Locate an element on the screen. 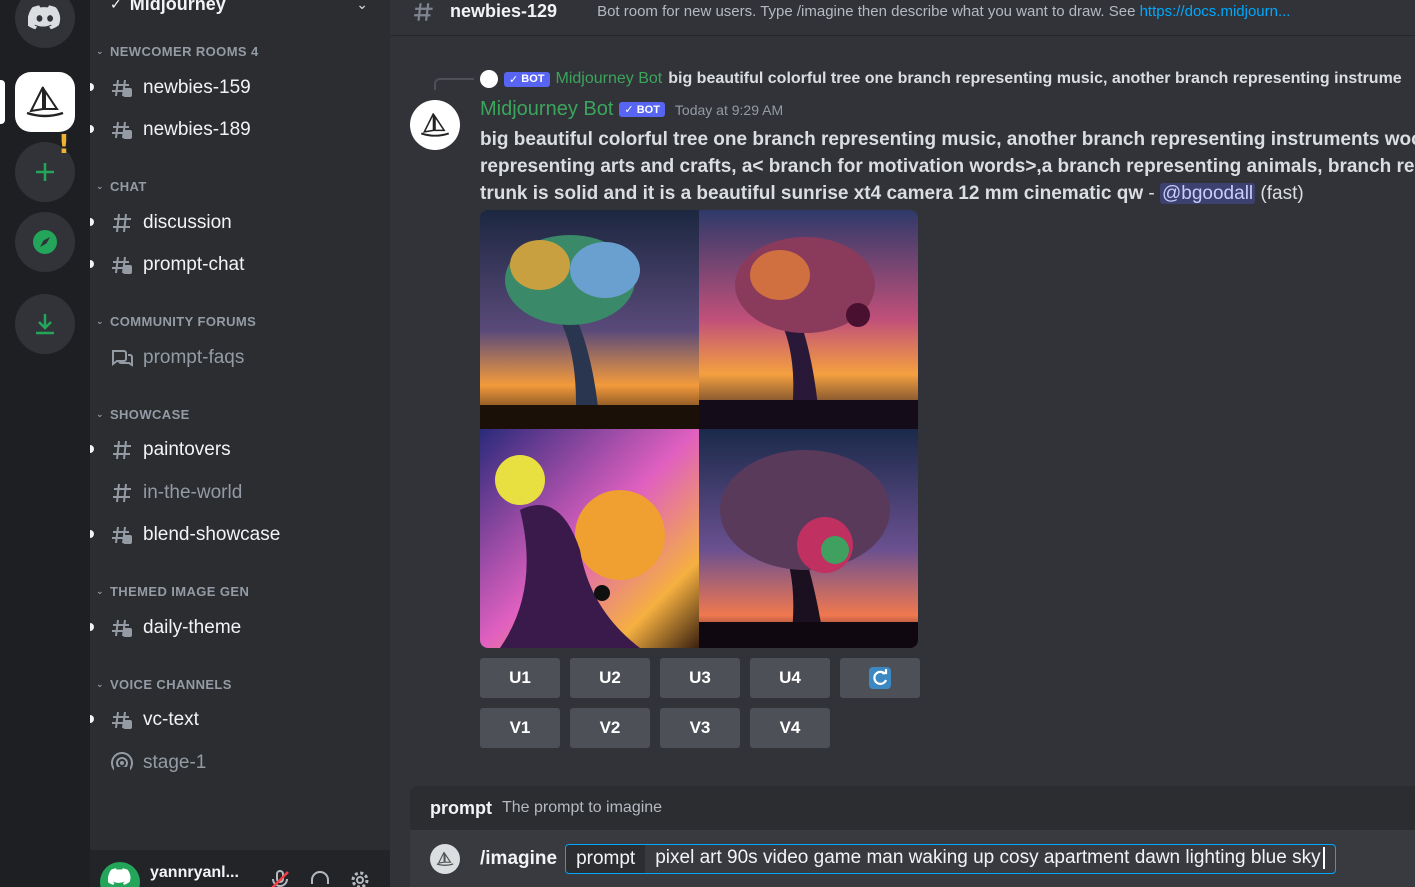 Image resolution: width=1415 pixels, height=887 pixels. reply-connector is located at coordinates (454, 84).